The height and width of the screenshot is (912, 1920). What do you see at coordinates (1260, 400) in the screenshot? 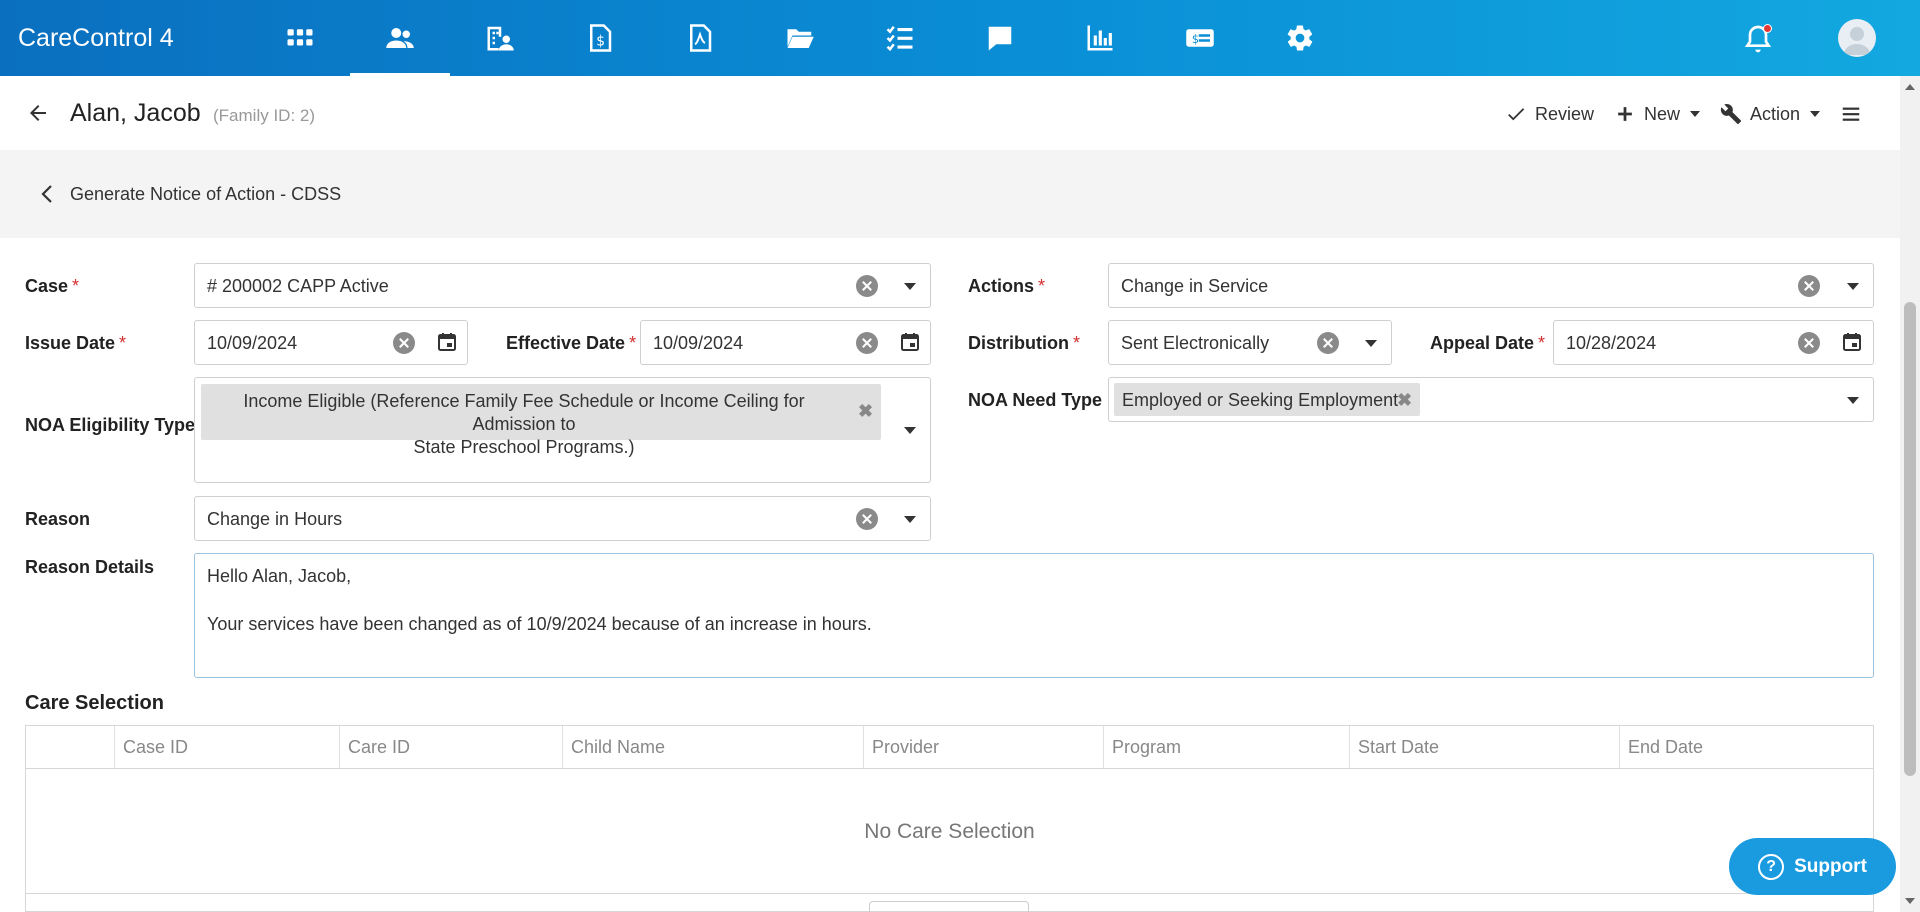
I see `need-chip-label: Employed or Seeking Employment` at bounding box center [1260, 400].